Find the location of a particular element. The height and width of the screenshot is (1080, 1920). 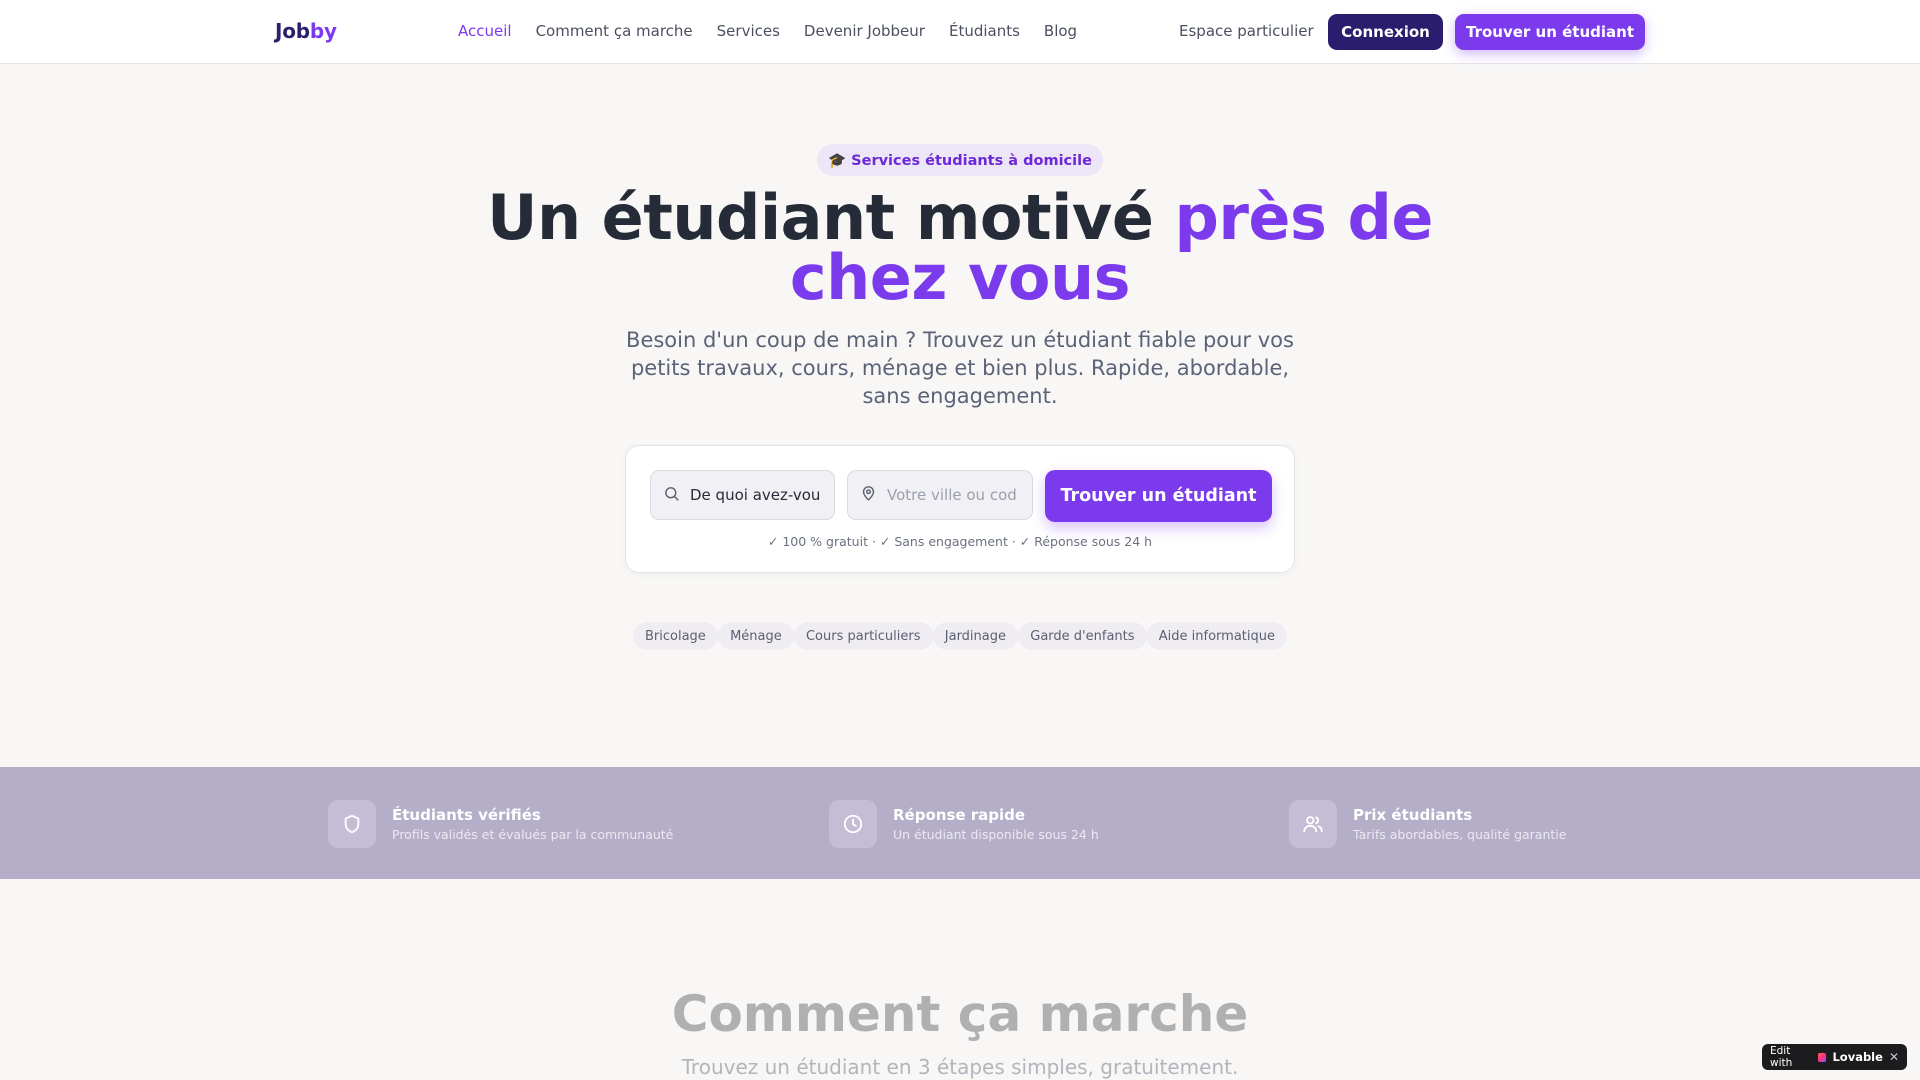

clock-icon is located at coordinates (853, 824).